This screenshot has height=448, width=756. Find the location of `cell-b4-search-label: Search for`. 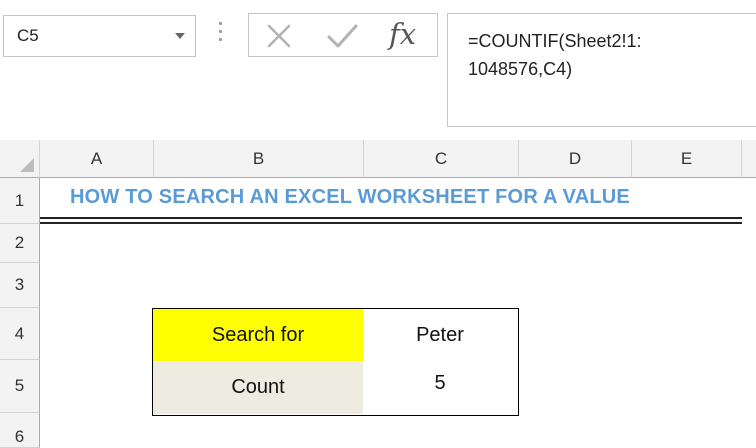

cell-b4-search-label: Search for is located at coordinates (258, 335).